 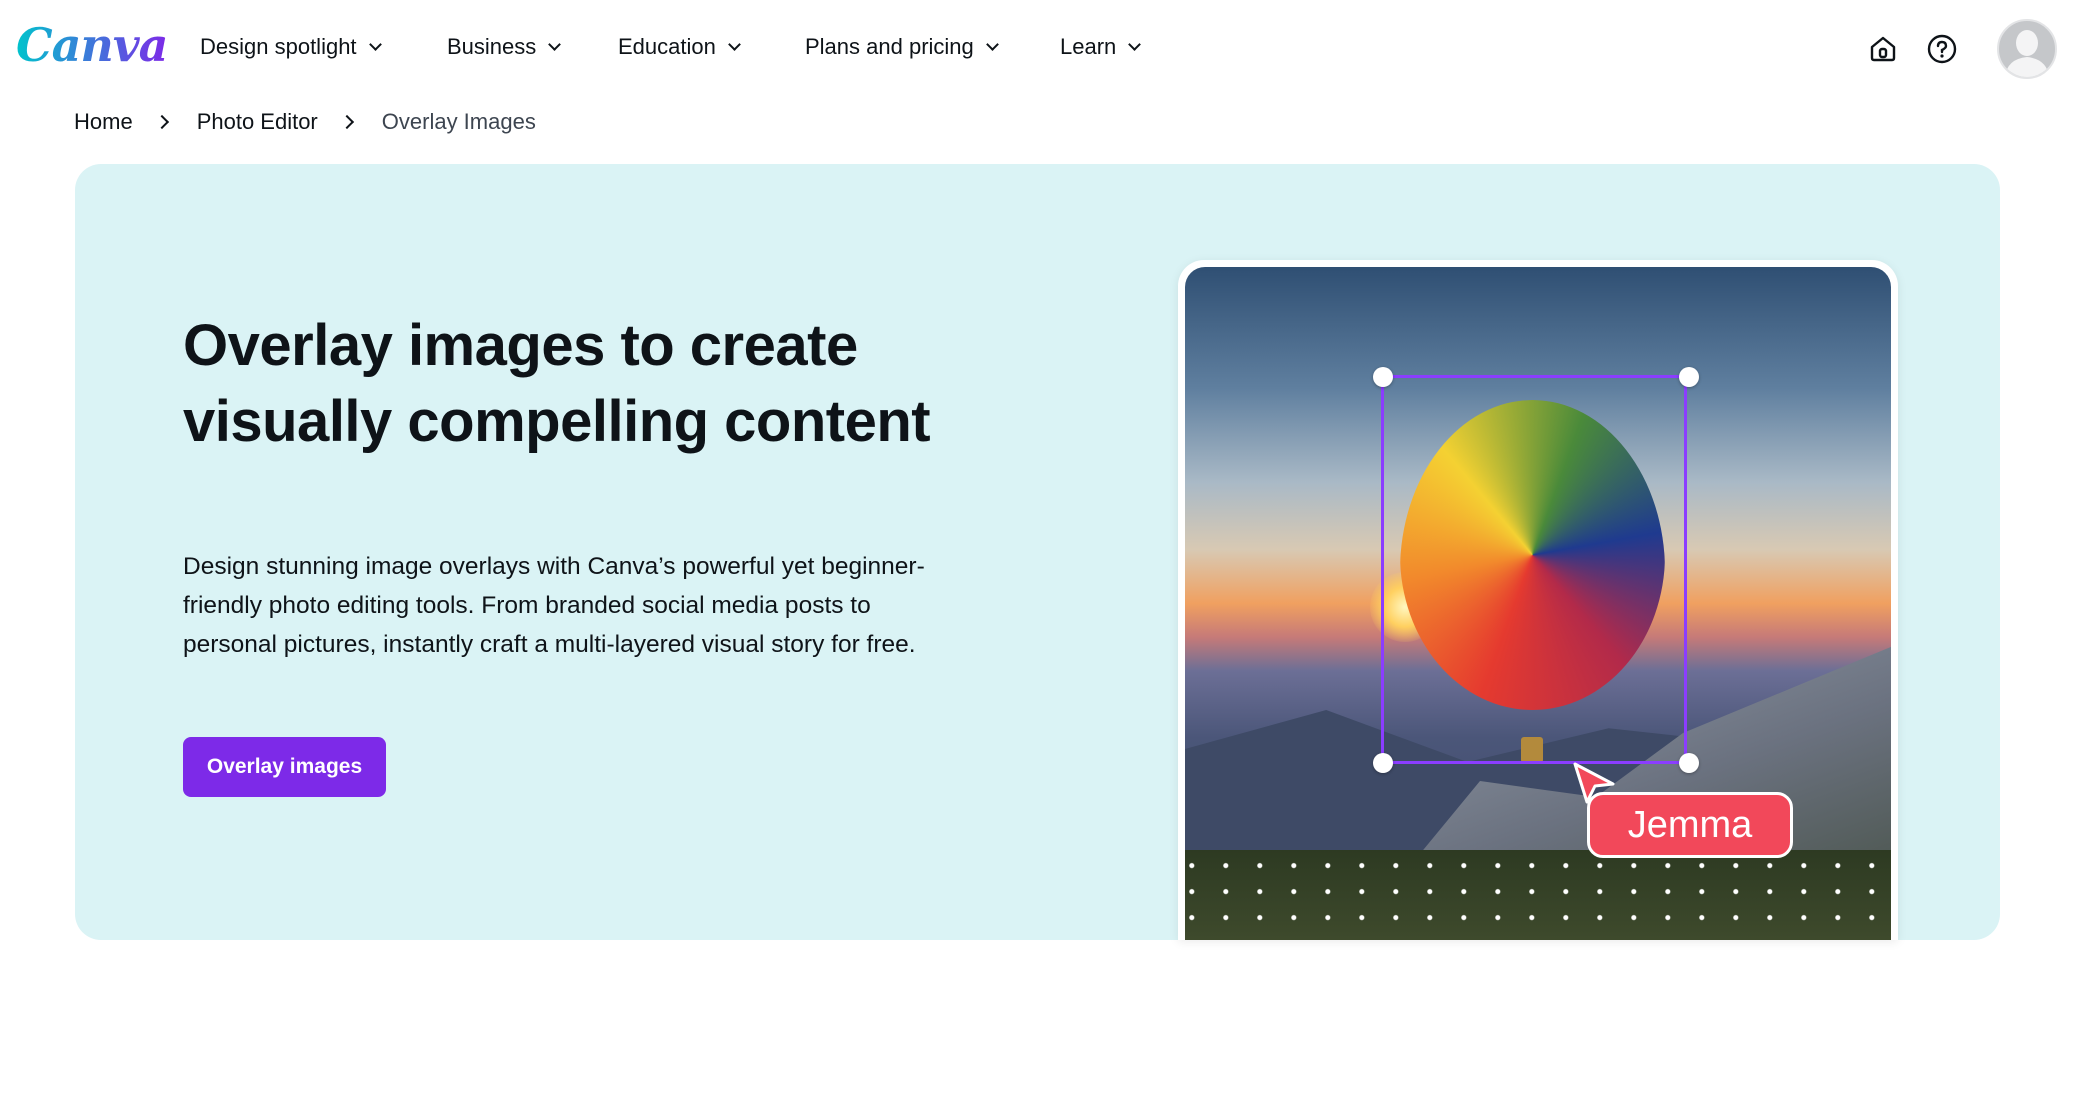 What do you see at coordinates (889, 46) in the screenshot?
I see `nav-label: Plans and pricing` at bounding box center [889, 46].